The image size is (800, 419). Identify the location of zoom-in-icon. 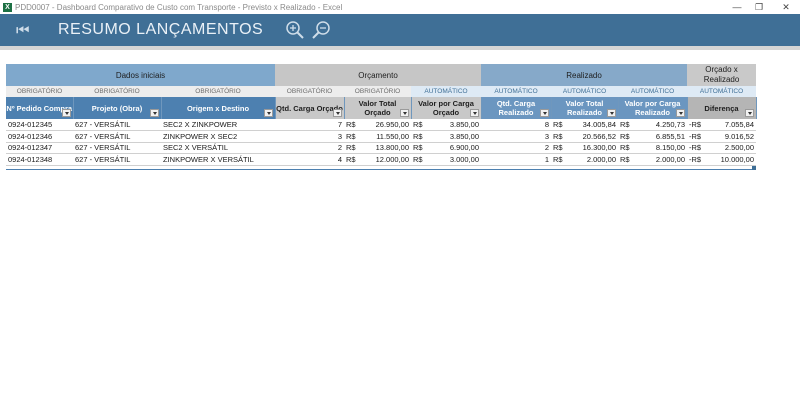
(295, 30).